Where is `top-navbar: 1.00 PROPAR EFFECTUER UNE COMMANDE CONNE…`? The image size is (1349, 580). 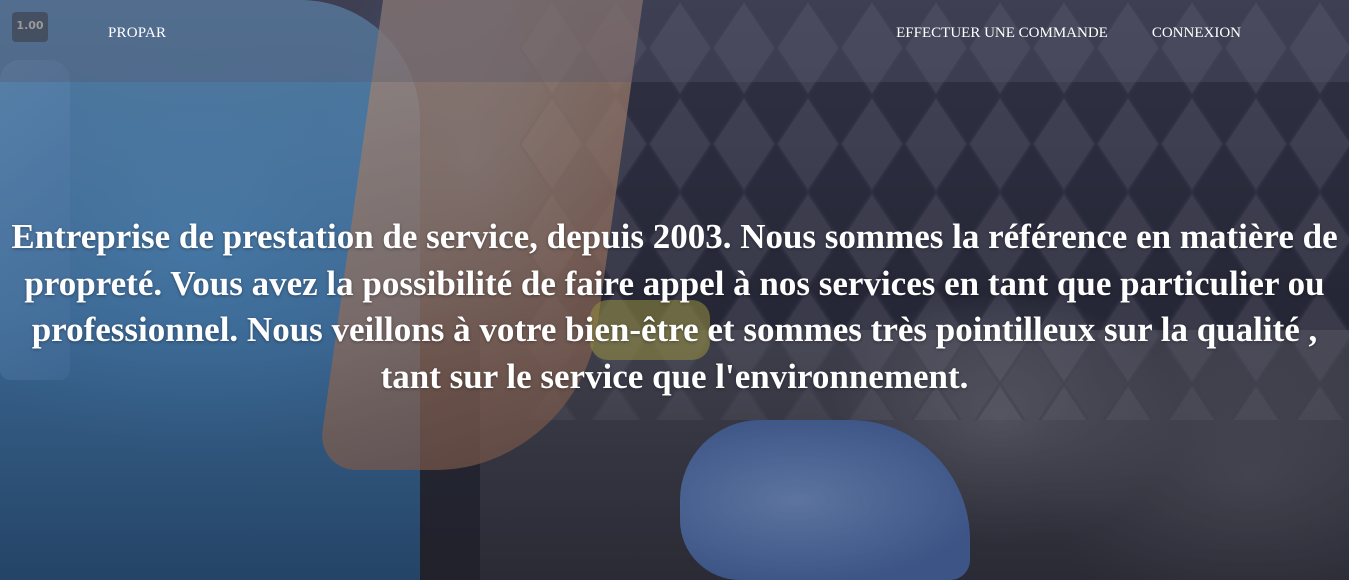 top-navbar: 1.00 PROPAR EFFECTUER UNE COMMANDE CONNE… is located at coordinates (674, 41).